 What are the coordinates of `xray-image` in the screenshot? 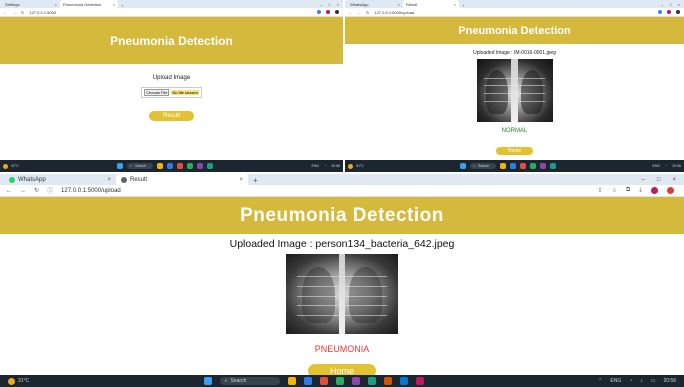 It's located at (342, 294).